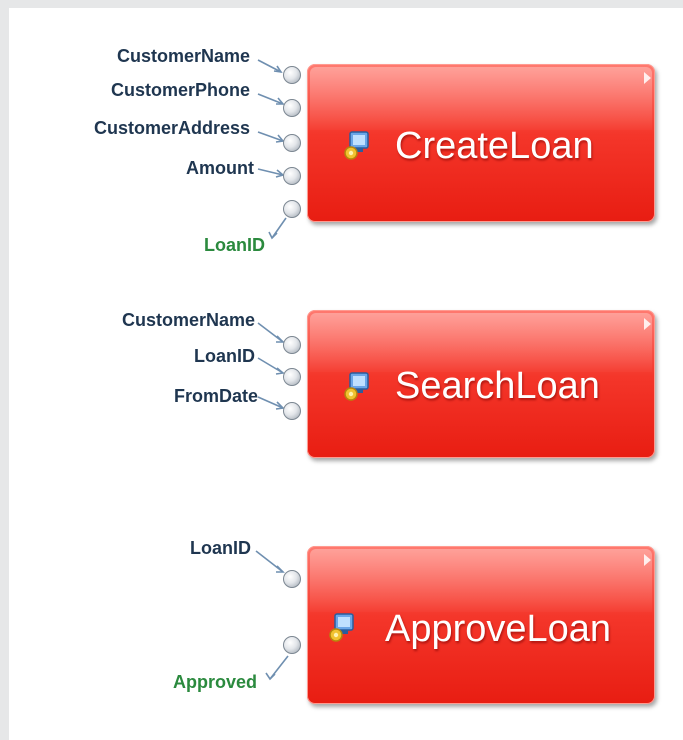  I want to click on activity-block-searchloan: SearchLoan, so click(481, 384).